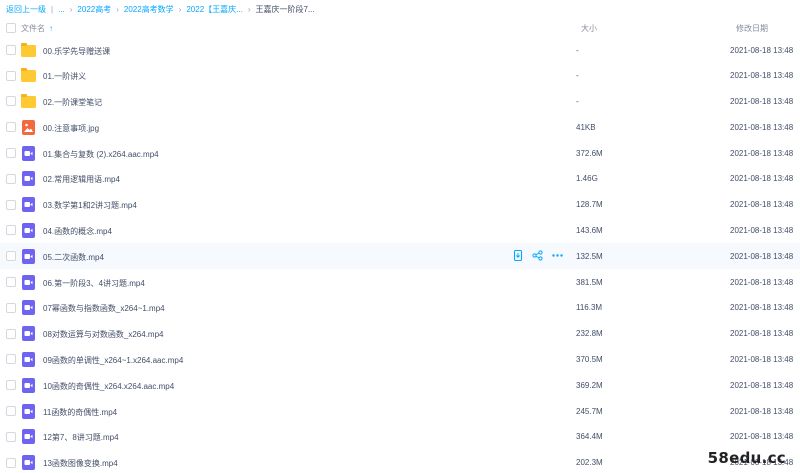  What do you see at coordinates (587, 179) in the screenshot?
I see `file-size: 1.46G` at bounding box center [587, 179].